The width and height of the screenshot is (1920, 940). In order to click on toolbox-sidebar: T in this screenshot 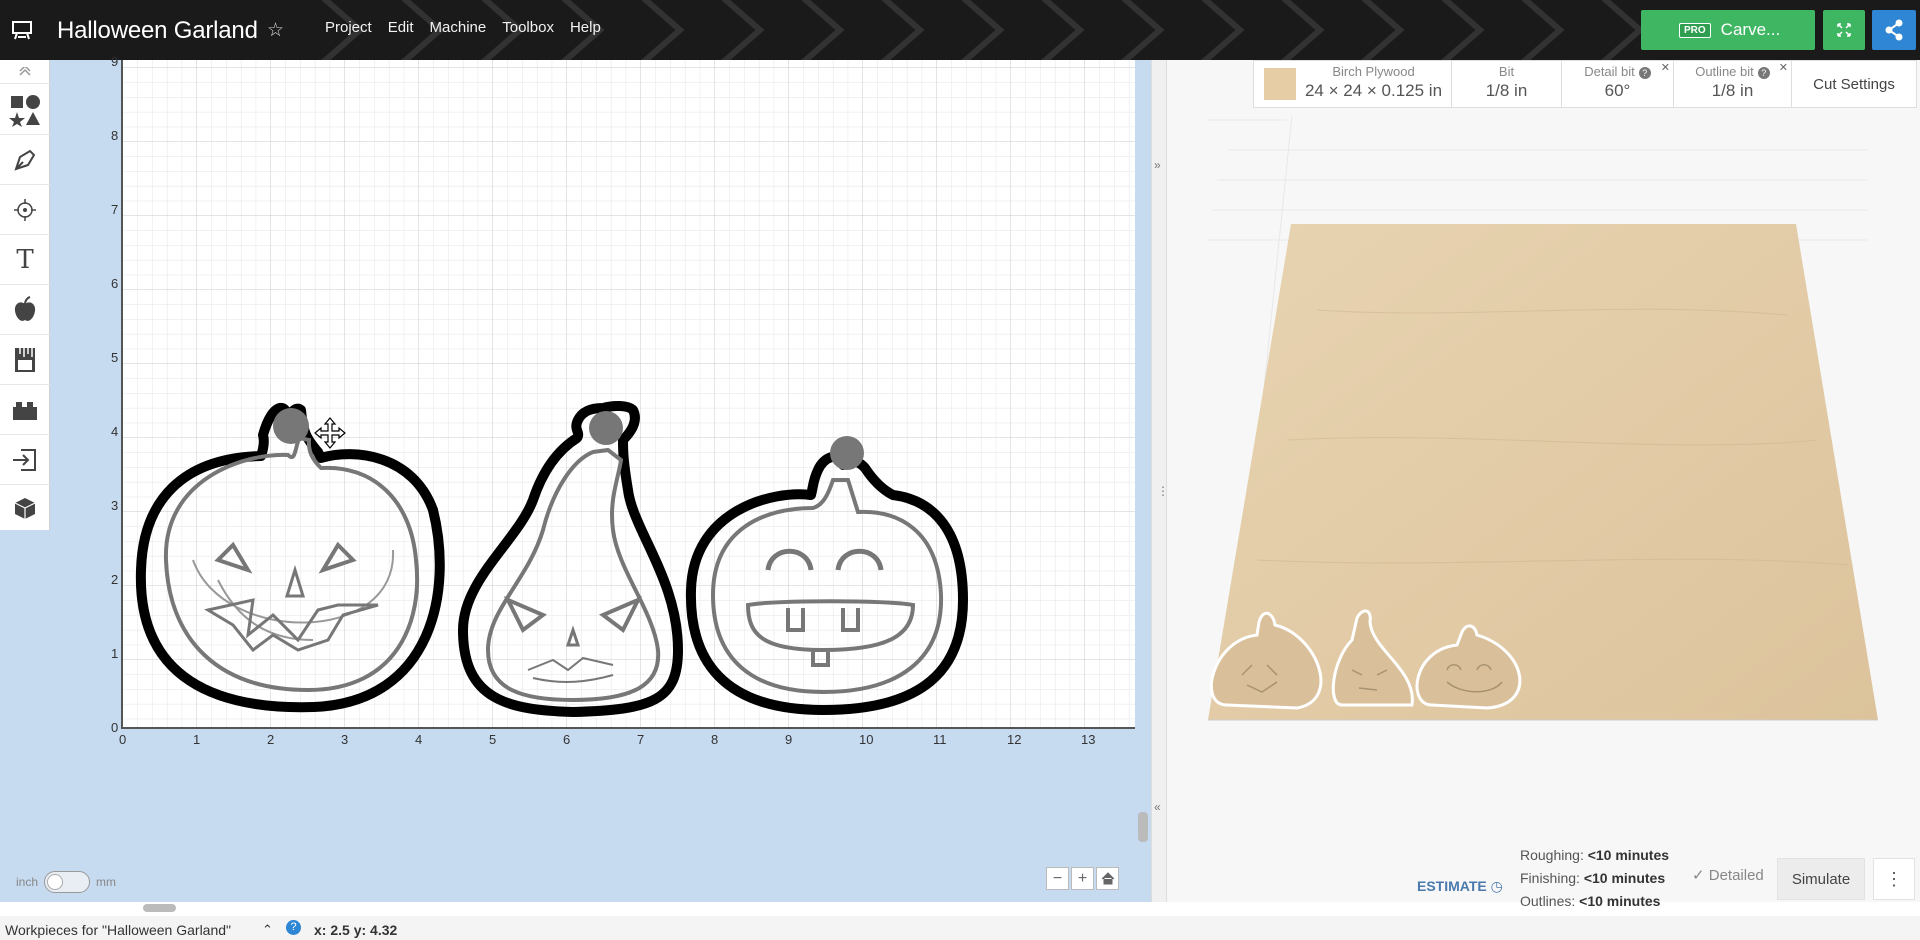, I will do `click(25, 295)`.